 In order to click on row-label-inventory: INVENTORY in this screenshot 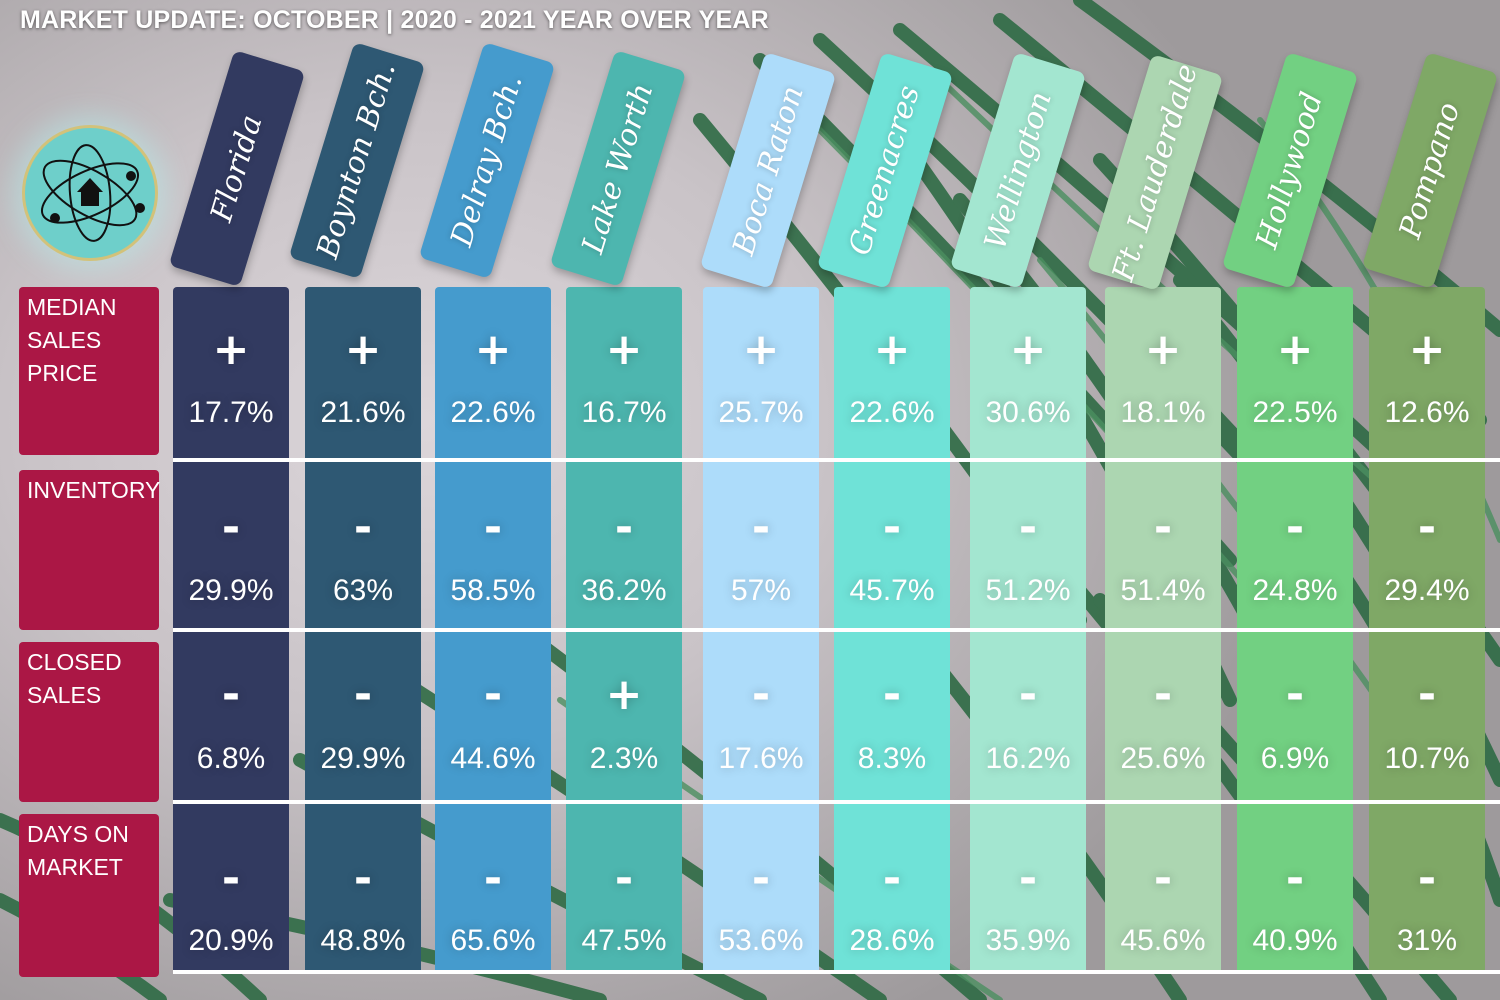, I will do `click(90, 550)`.